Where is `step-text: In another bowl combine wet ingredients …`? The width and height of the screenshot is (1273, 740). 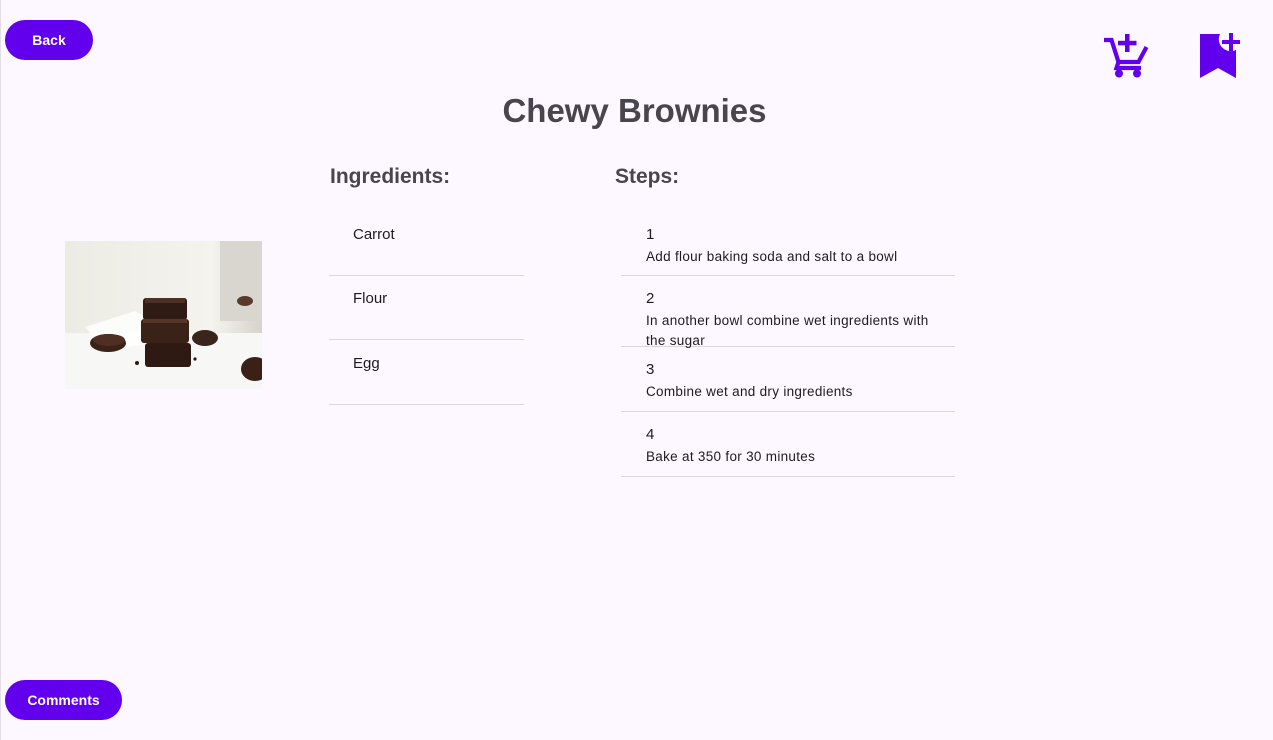
step-text: In another bowl combine wet ingredients … is located at coordinates (787, 330).